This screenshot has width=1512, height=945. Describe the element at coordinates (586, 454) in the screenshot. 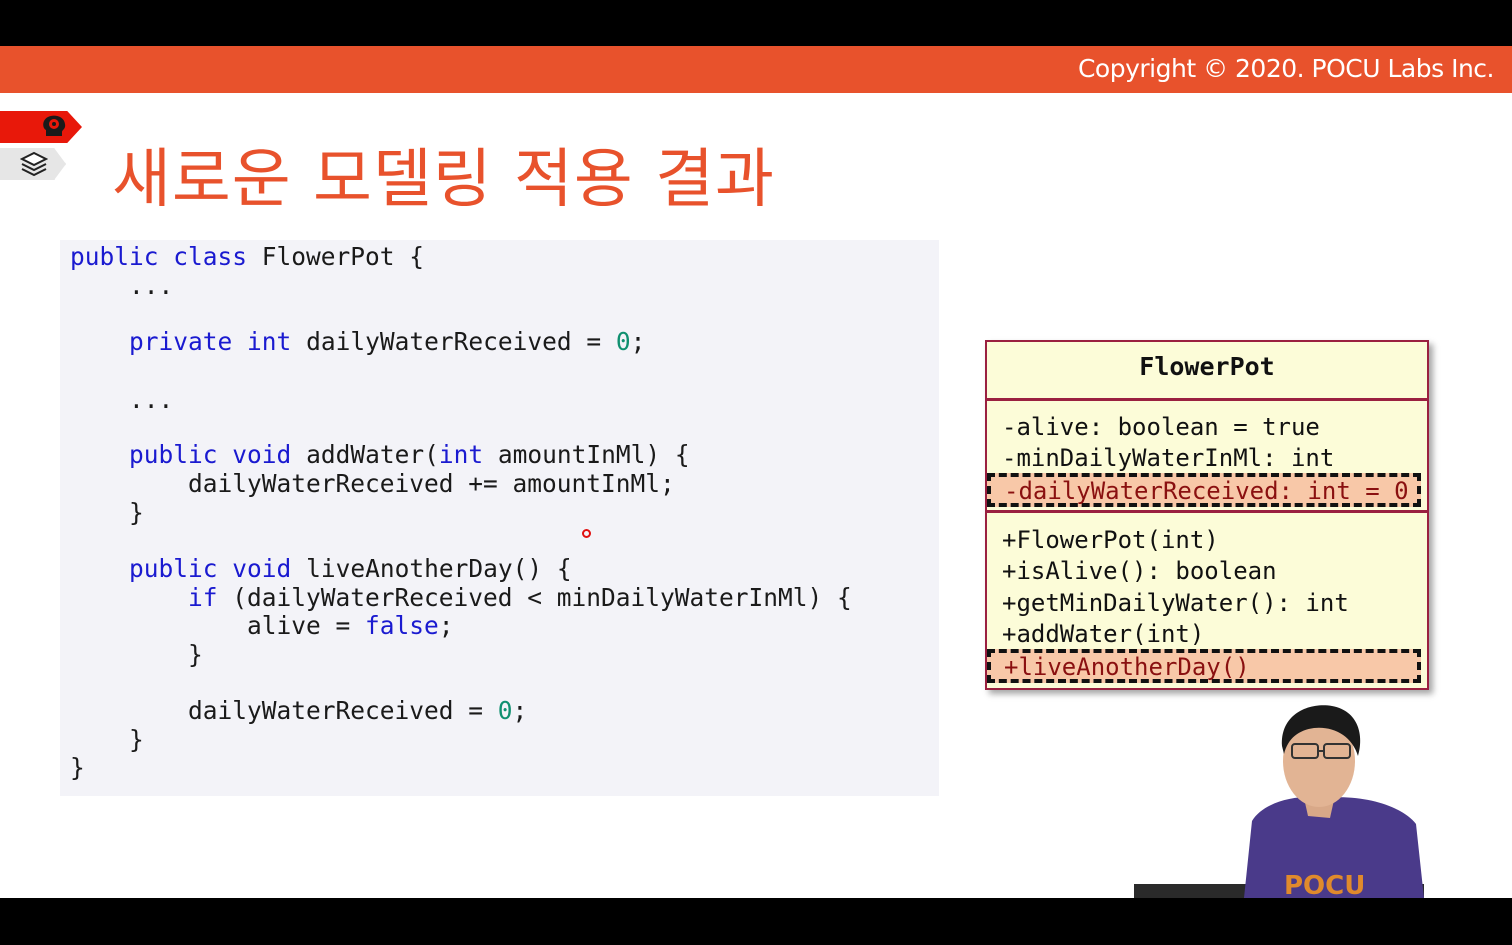

I see `code-text: amountInMl) {` at that location.